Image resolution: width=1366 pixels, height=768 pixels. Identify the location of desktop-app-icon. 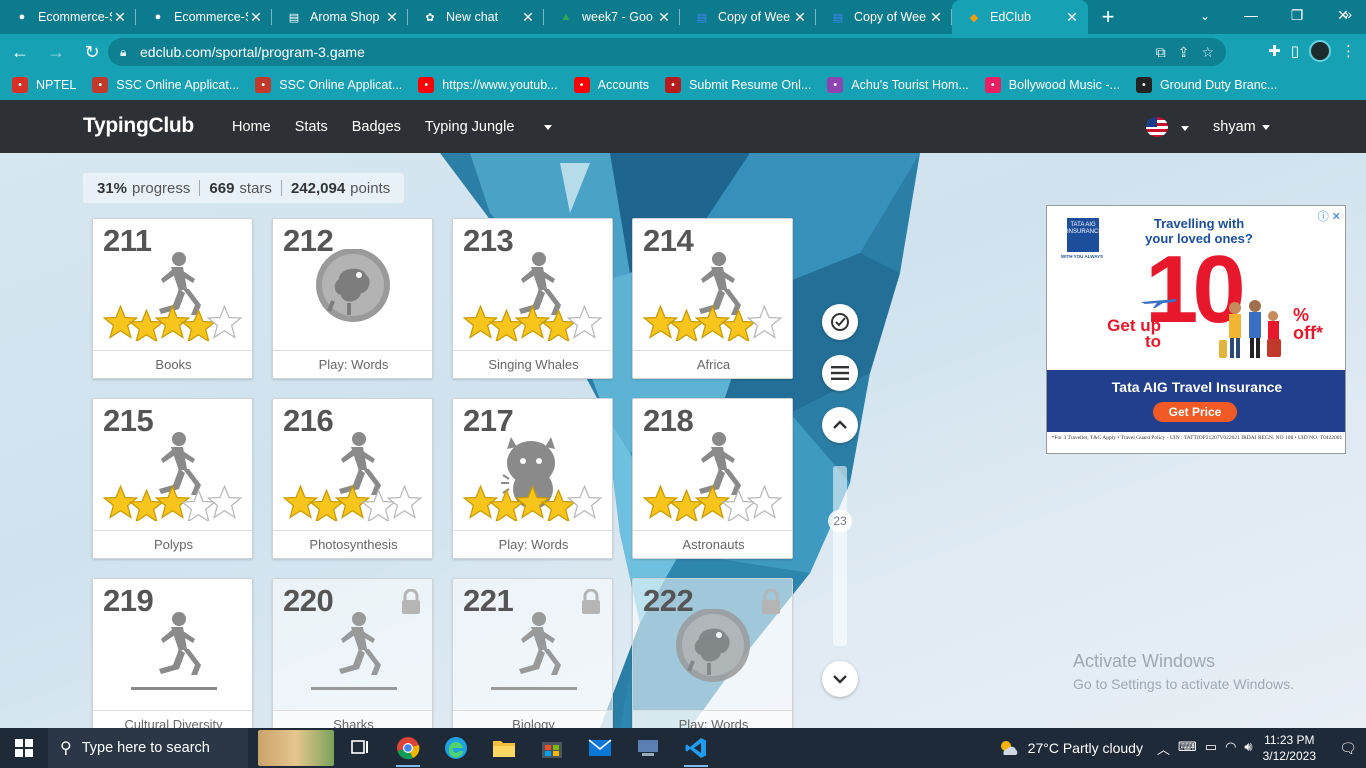
(648, 748).